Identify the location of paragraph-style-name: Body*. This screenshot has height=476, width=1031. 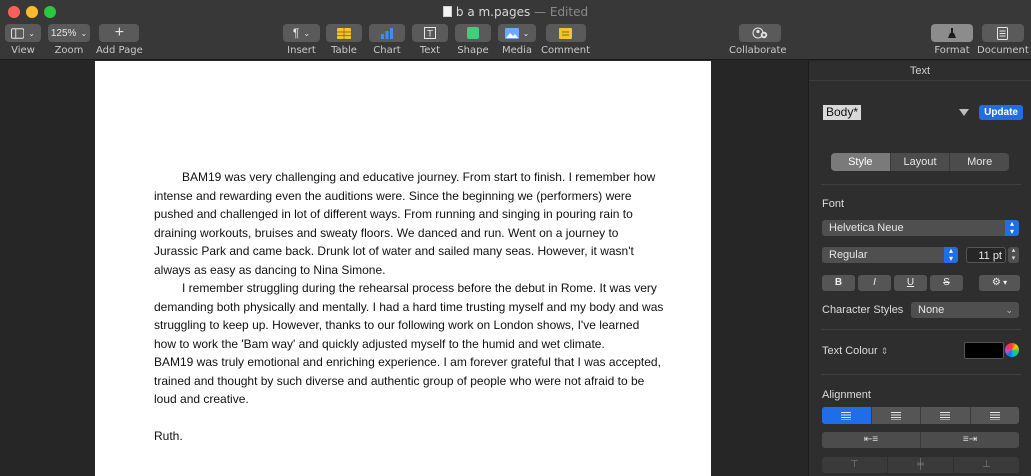
(842, 112).